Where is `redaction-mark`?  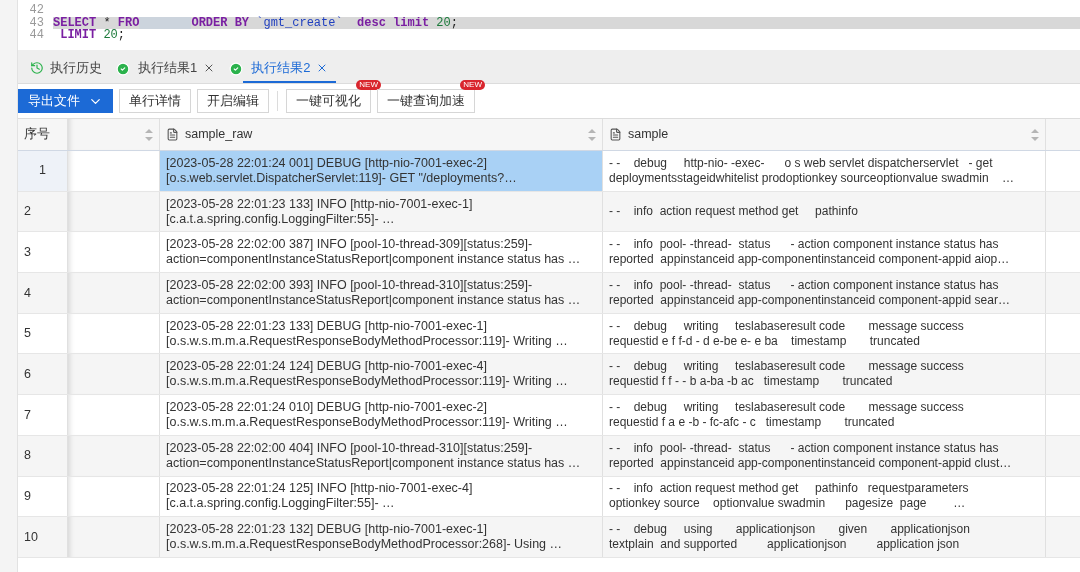
redaction-mark is located at coordinates (165, 22).